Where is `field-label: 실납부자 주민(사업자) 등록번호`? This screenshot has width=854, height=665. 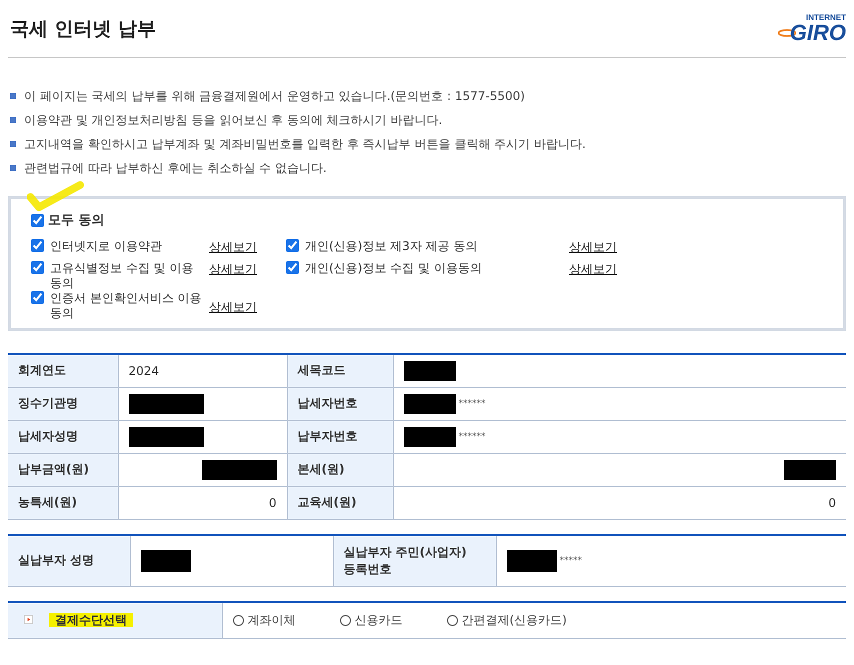
field-label: 실납부자 주민(사업자) 등록번호 is located at coordinates (414, 560).